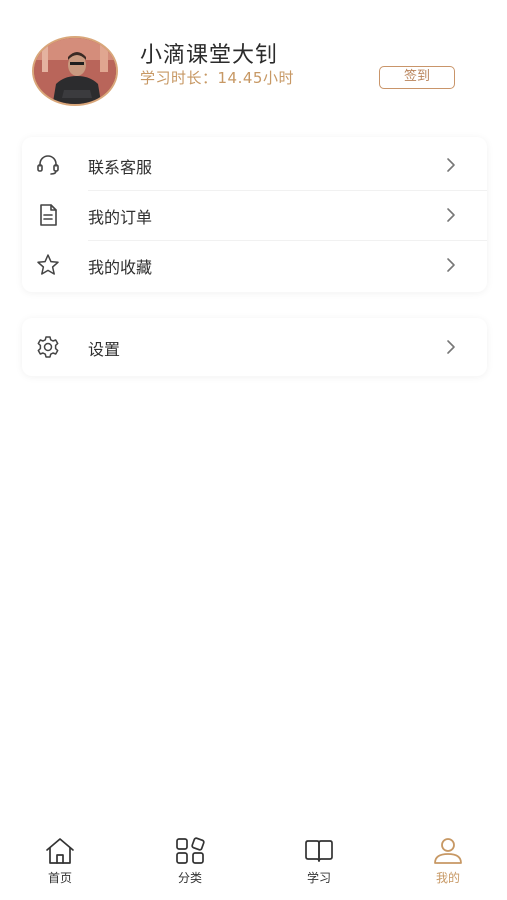 This screenshot has width=507, height=900. Describe the element at coordinates (448, 851) in the screenshot. I see `user-icon` at that location.